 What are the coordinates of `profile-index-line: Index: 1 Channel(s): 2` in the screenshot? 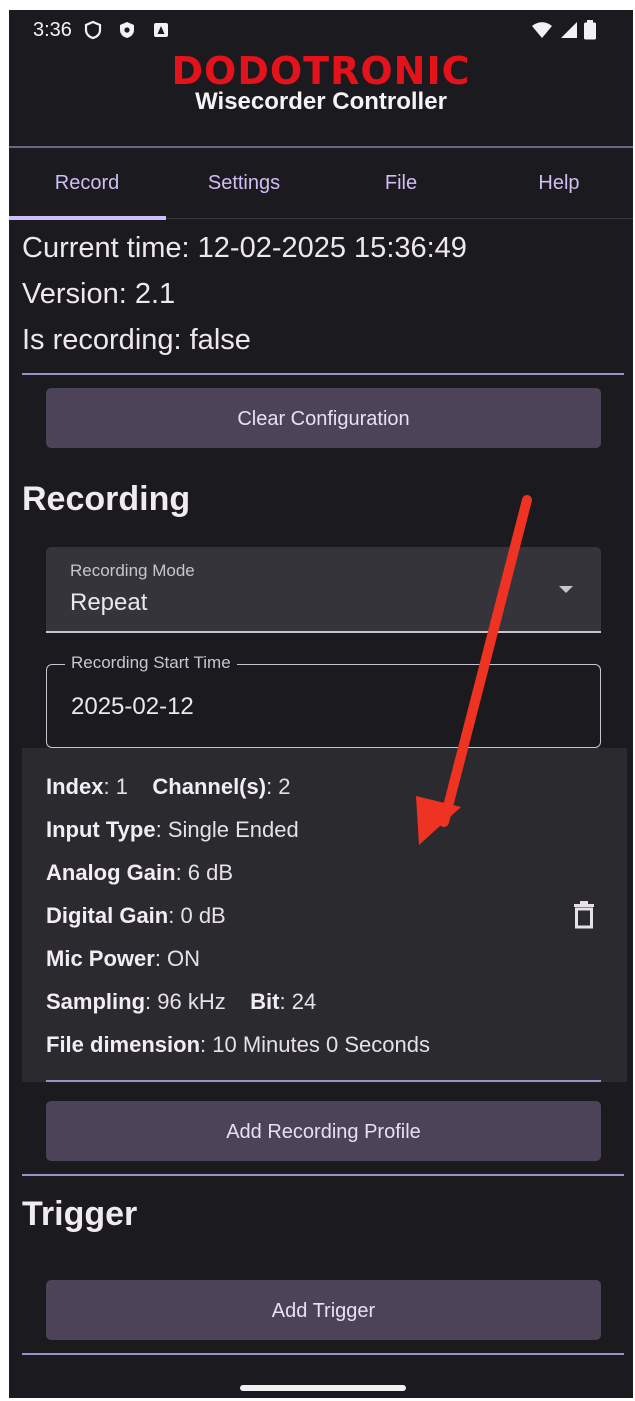 It's located at (168, 787).